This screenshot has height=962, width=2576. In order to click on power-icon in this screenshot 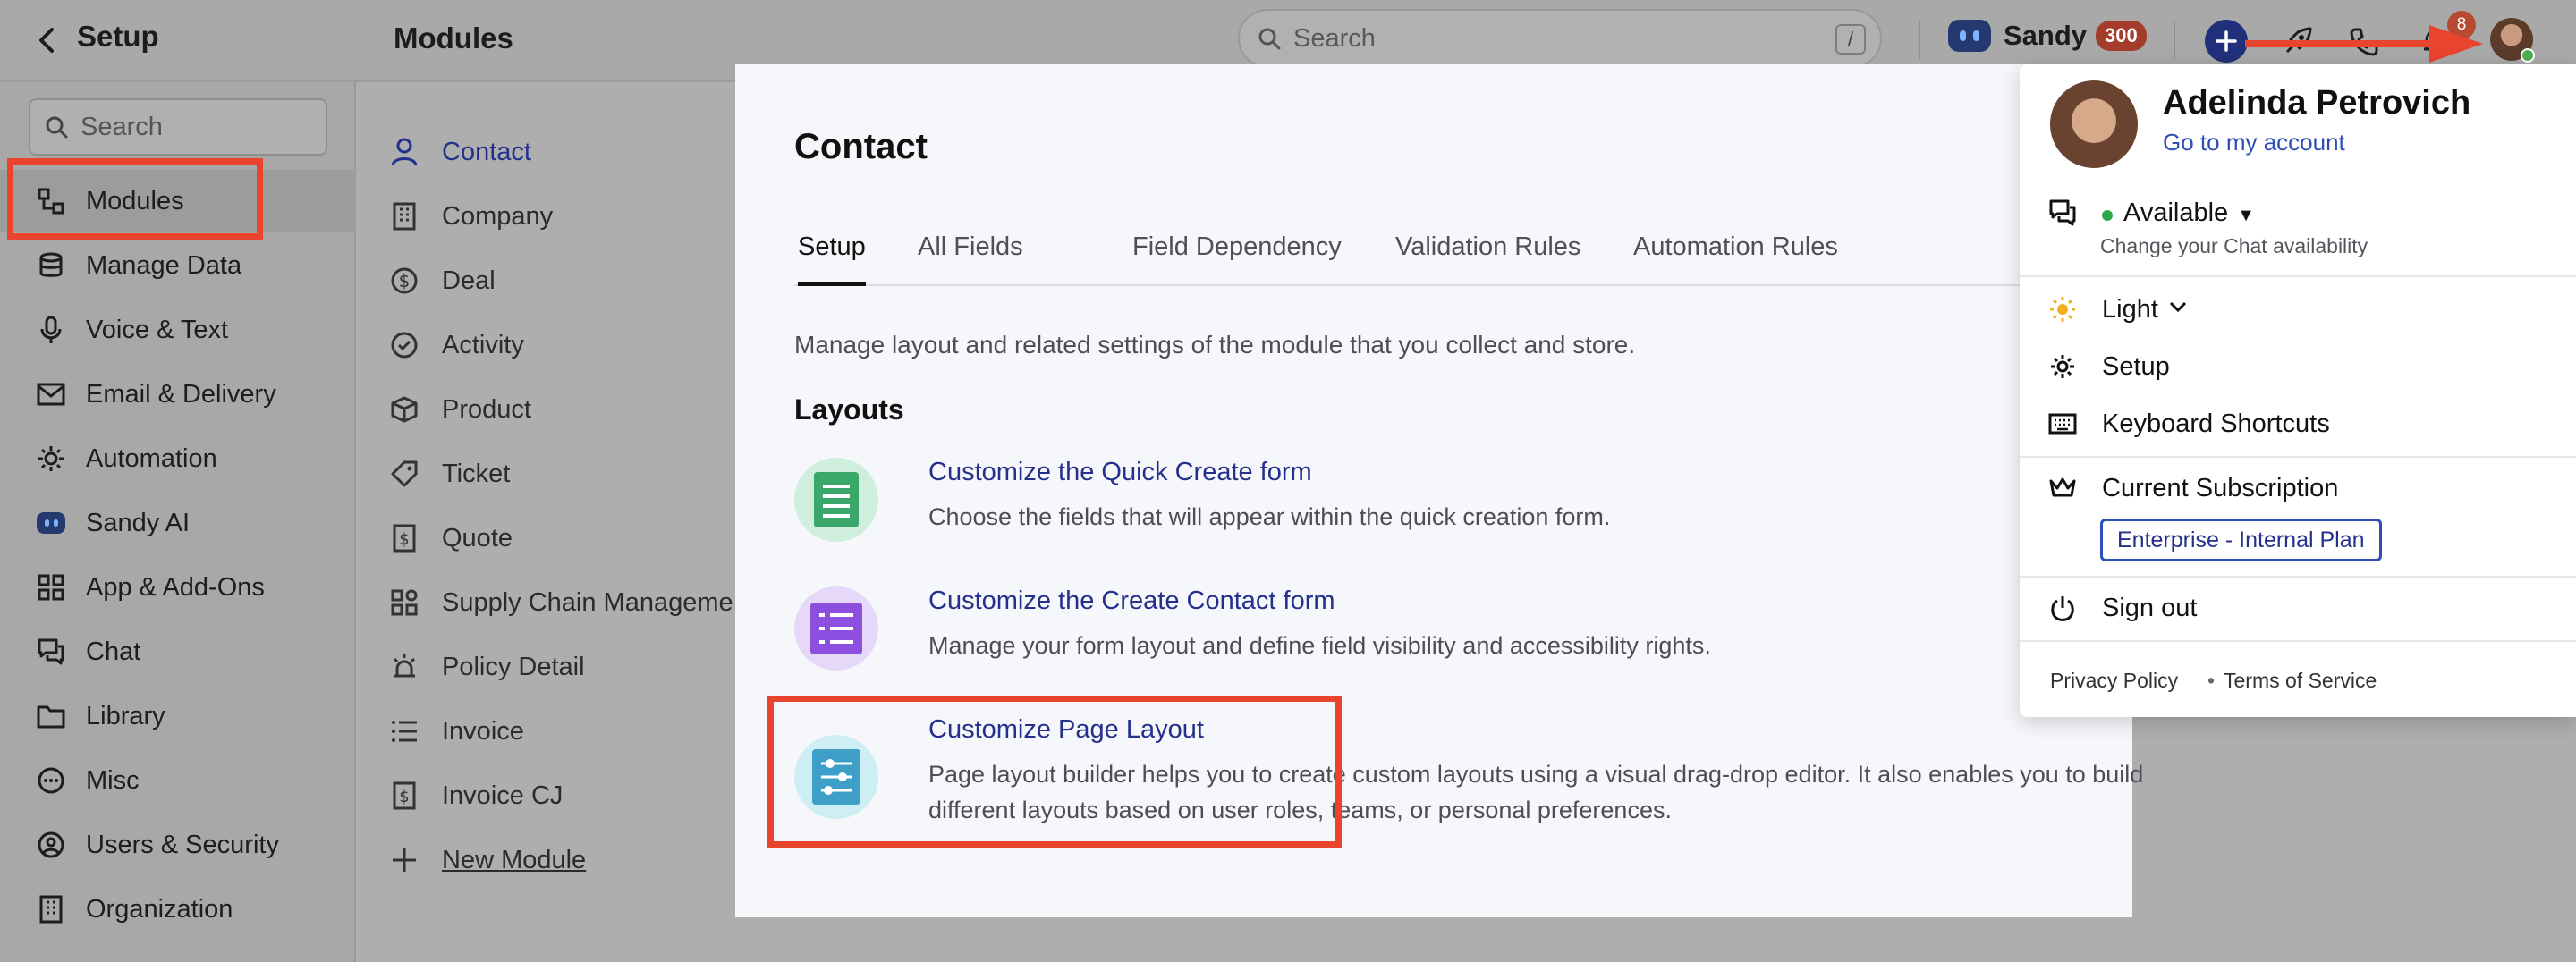, I will do `click(2062, 608)`.